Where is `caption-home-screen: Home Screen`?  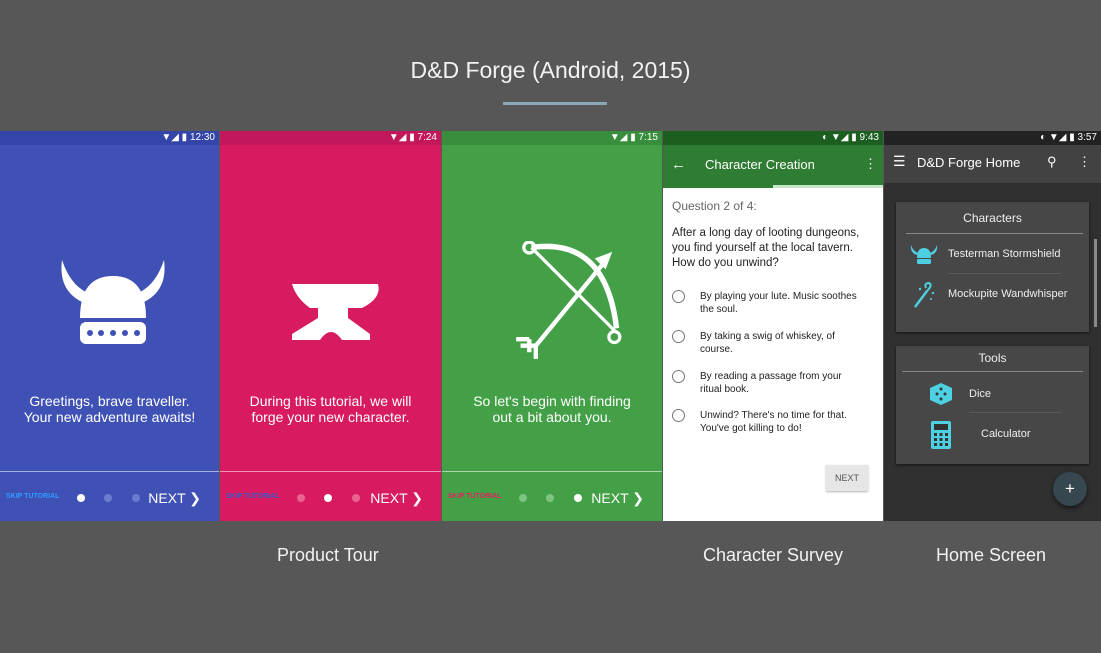
caption-home-screen: Home Screen is located at coordinates (991, 555).